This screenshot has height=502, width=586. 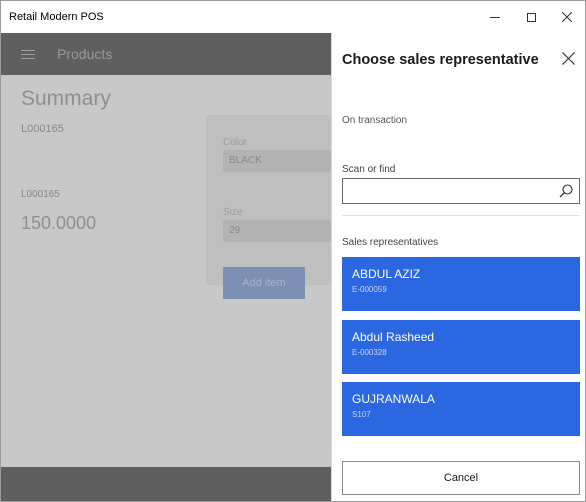 I want to click on cancel-button: Cancel, so click(x=461, y=478).